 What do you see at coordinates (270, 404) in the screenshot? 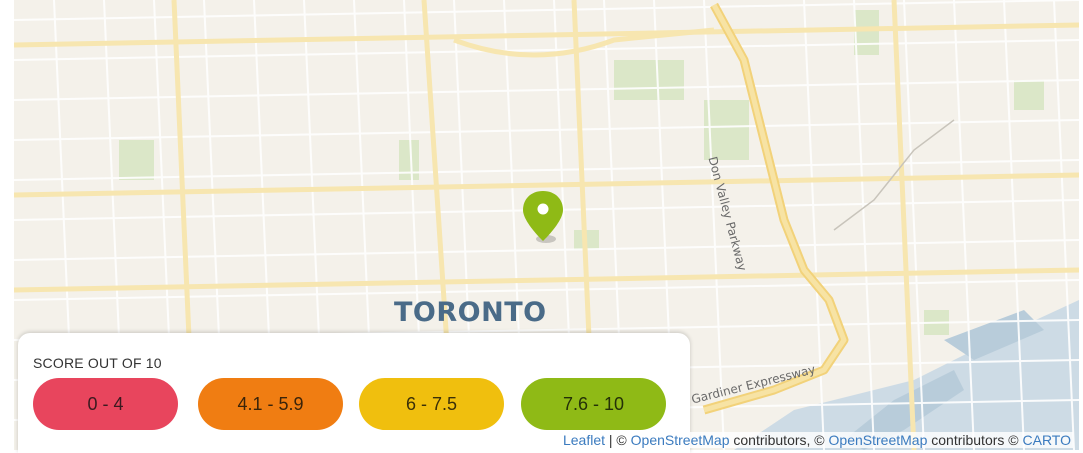
I see `score-range-4-6: 4.1 - 5.9` at bounding box center [270, 404].